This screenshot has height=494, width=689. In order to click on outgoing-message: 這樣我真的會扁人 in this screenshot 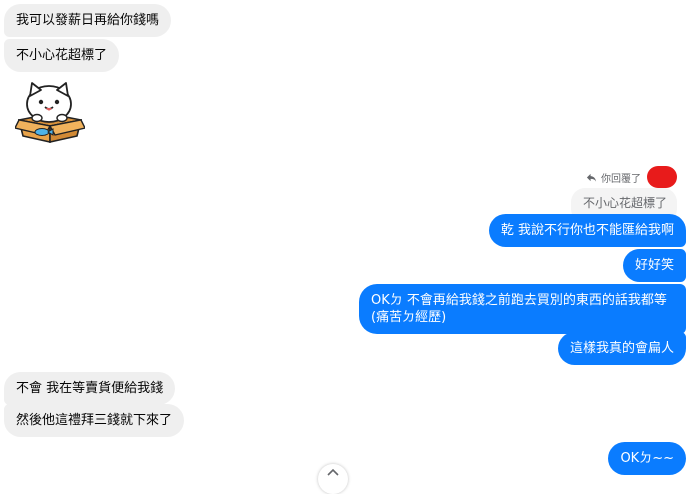, I will do `click(621, 348)`.